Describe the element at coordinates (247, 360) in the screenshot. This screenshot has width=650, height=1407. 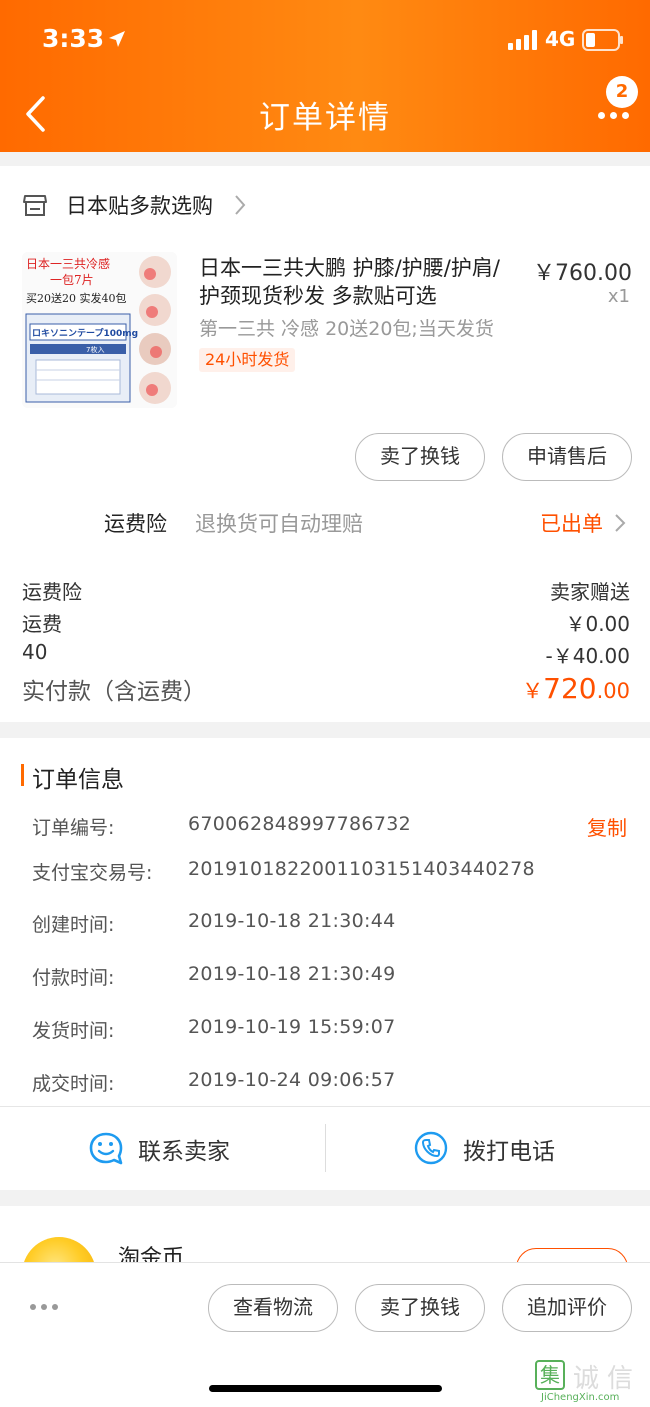
I see `shipping-tag: 24小时发货` at that location.